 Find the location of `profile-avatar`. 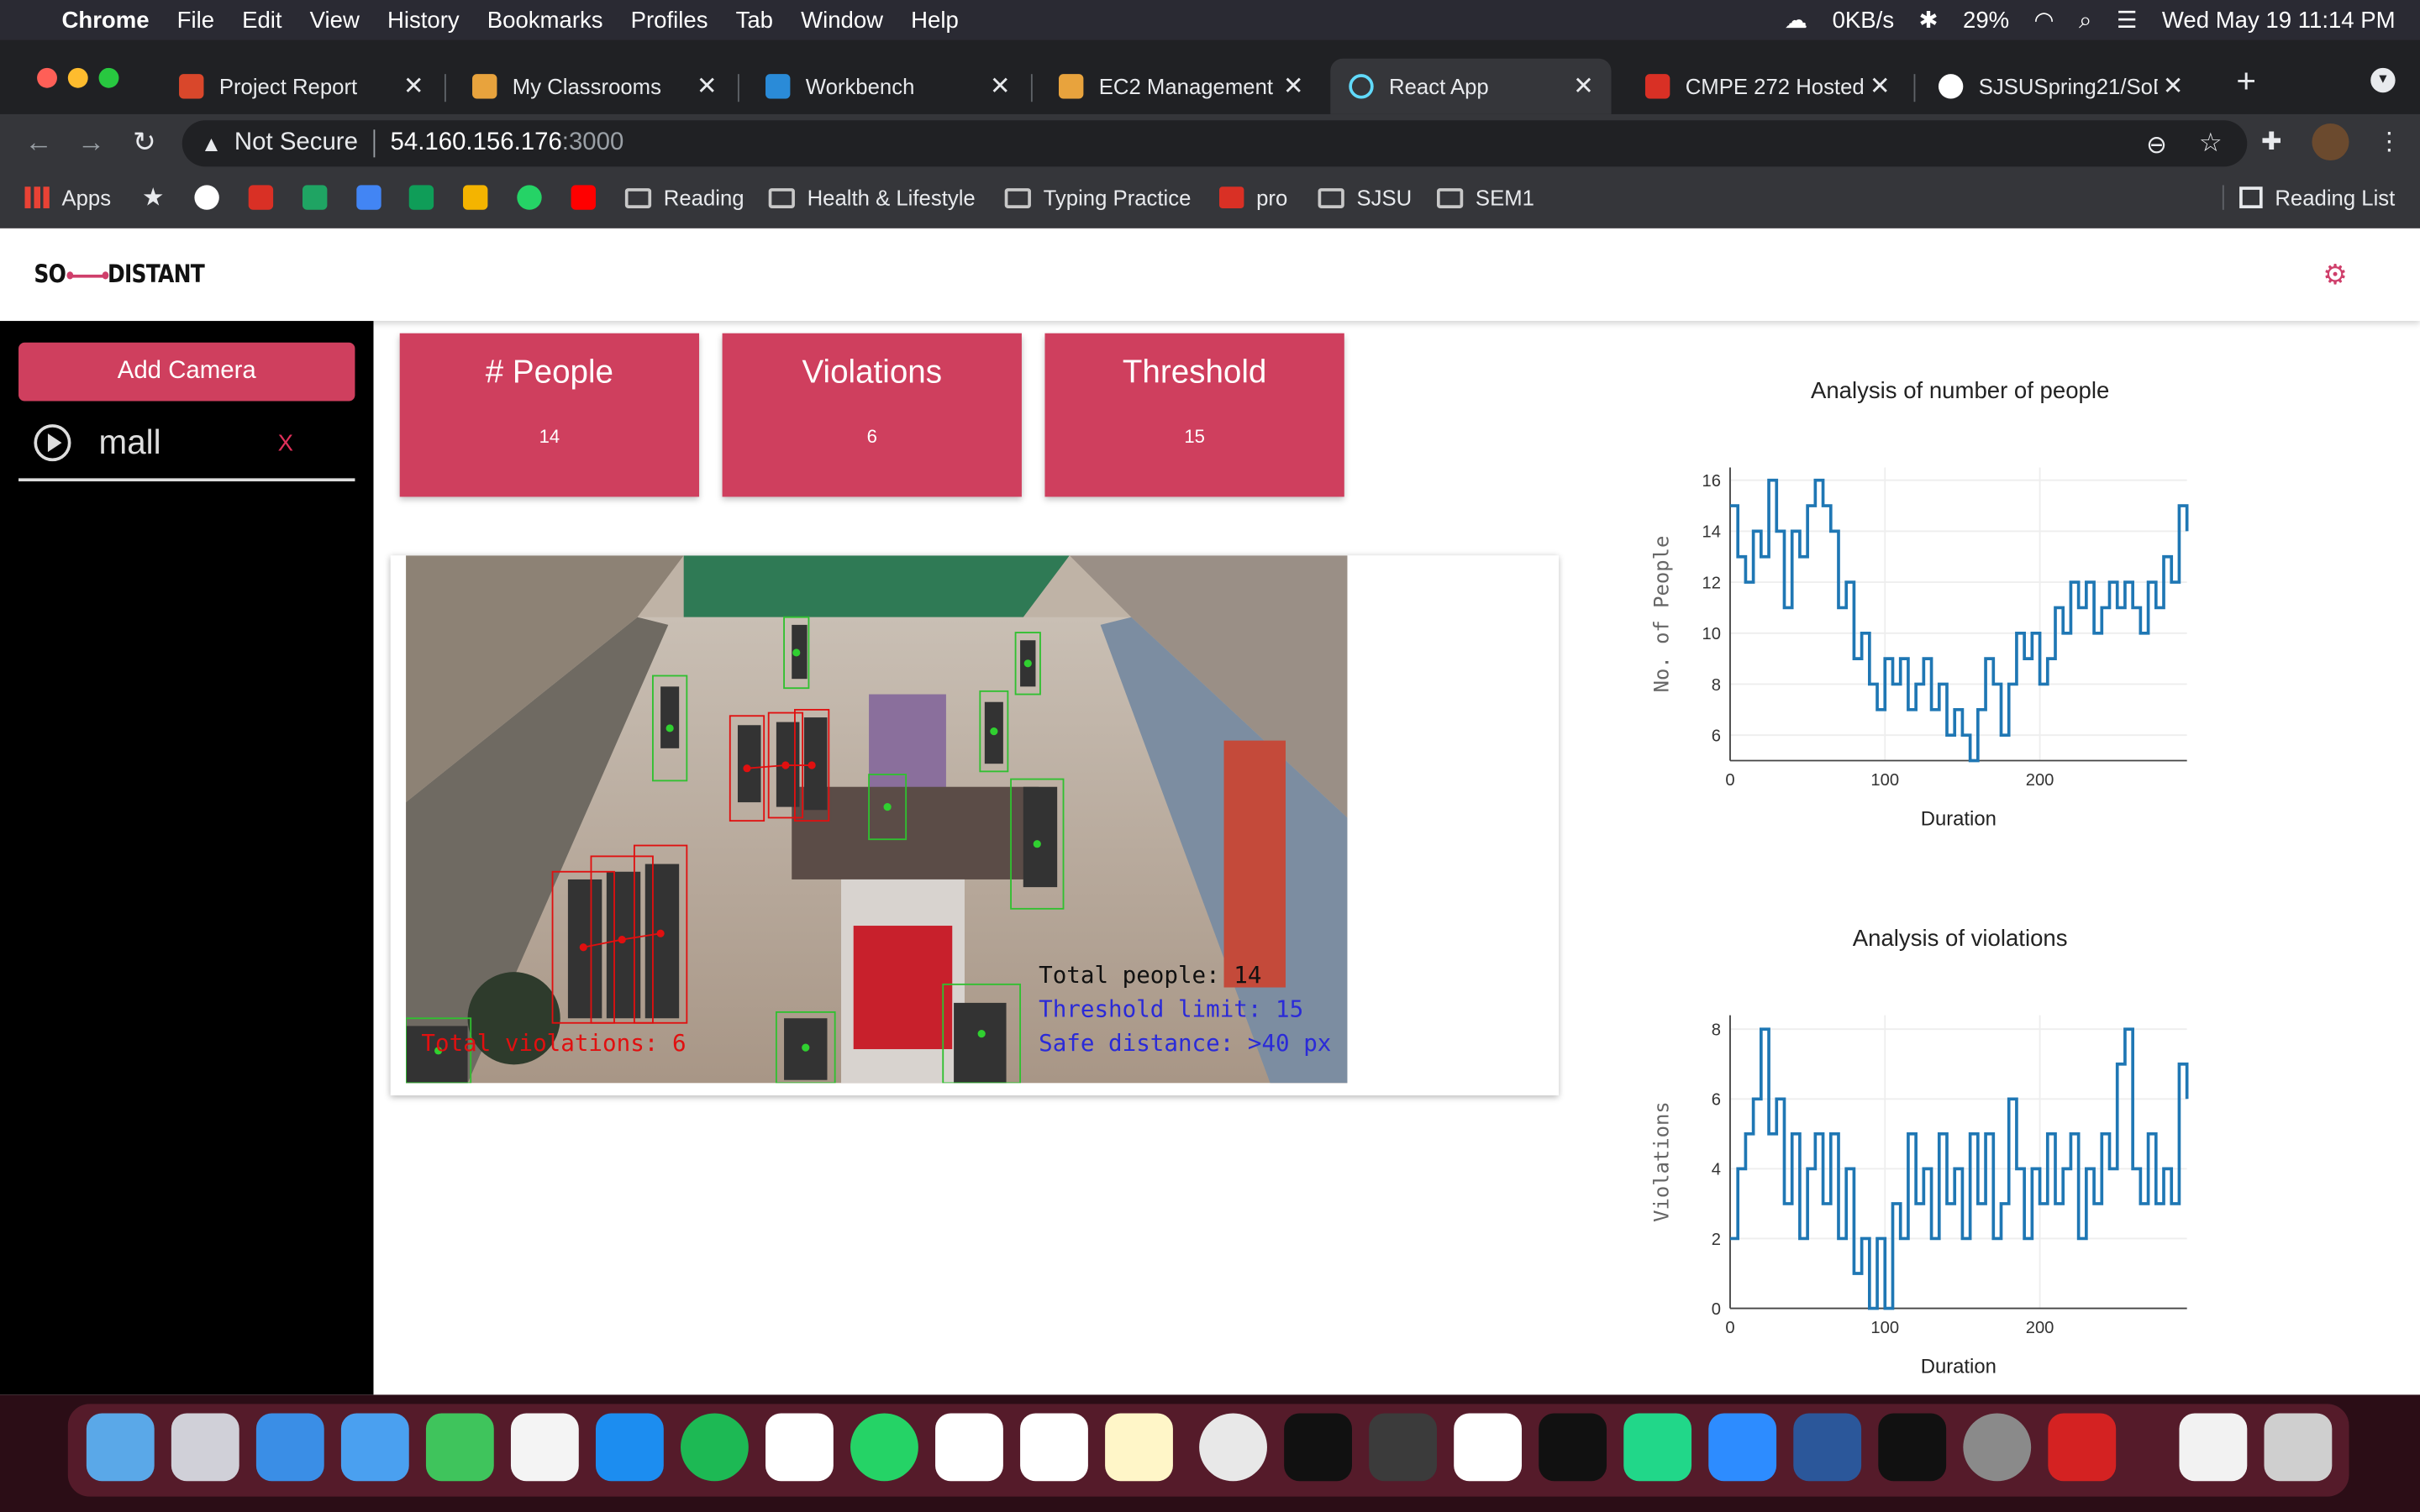

profile-avatar is located at coordinates (2330, 142).